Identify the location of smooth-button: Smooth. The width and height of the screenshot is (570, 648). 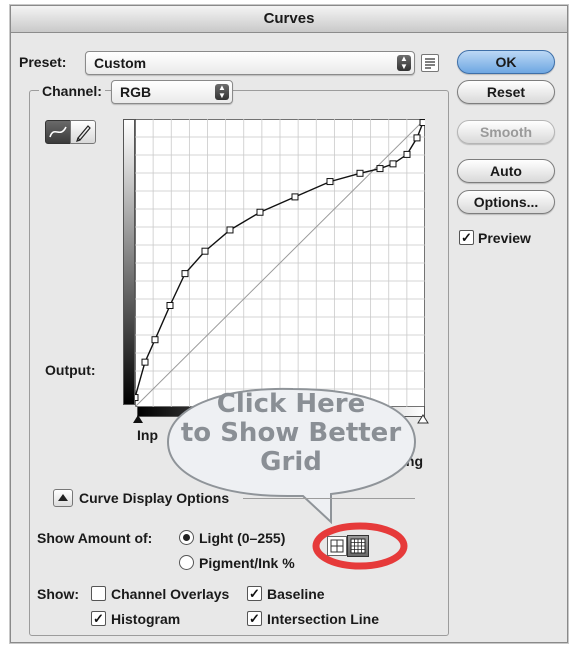
(506, 132).